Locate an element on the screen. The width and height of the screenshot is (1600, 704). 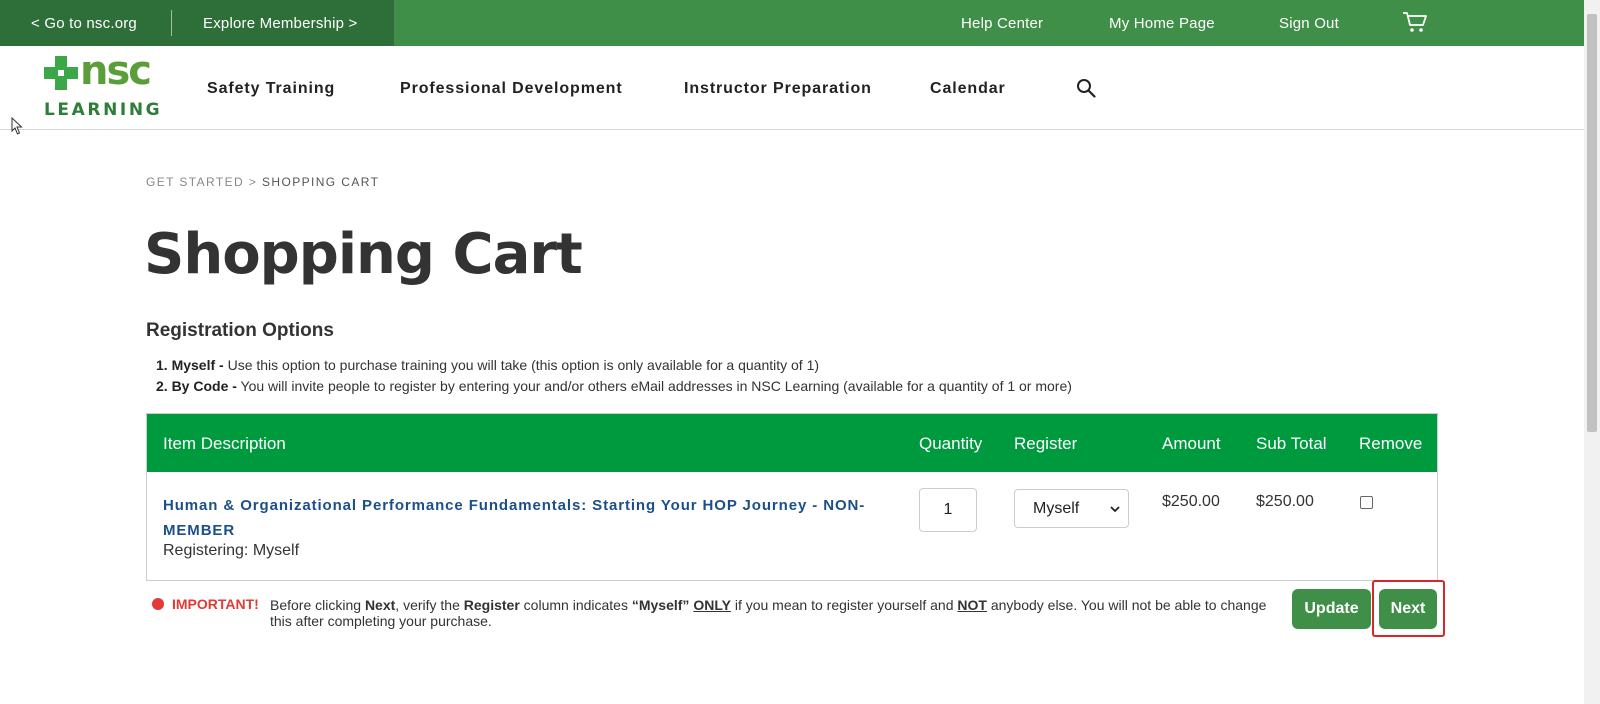
nav-professional-development: Professional Development is located at coordinates (511, 89).